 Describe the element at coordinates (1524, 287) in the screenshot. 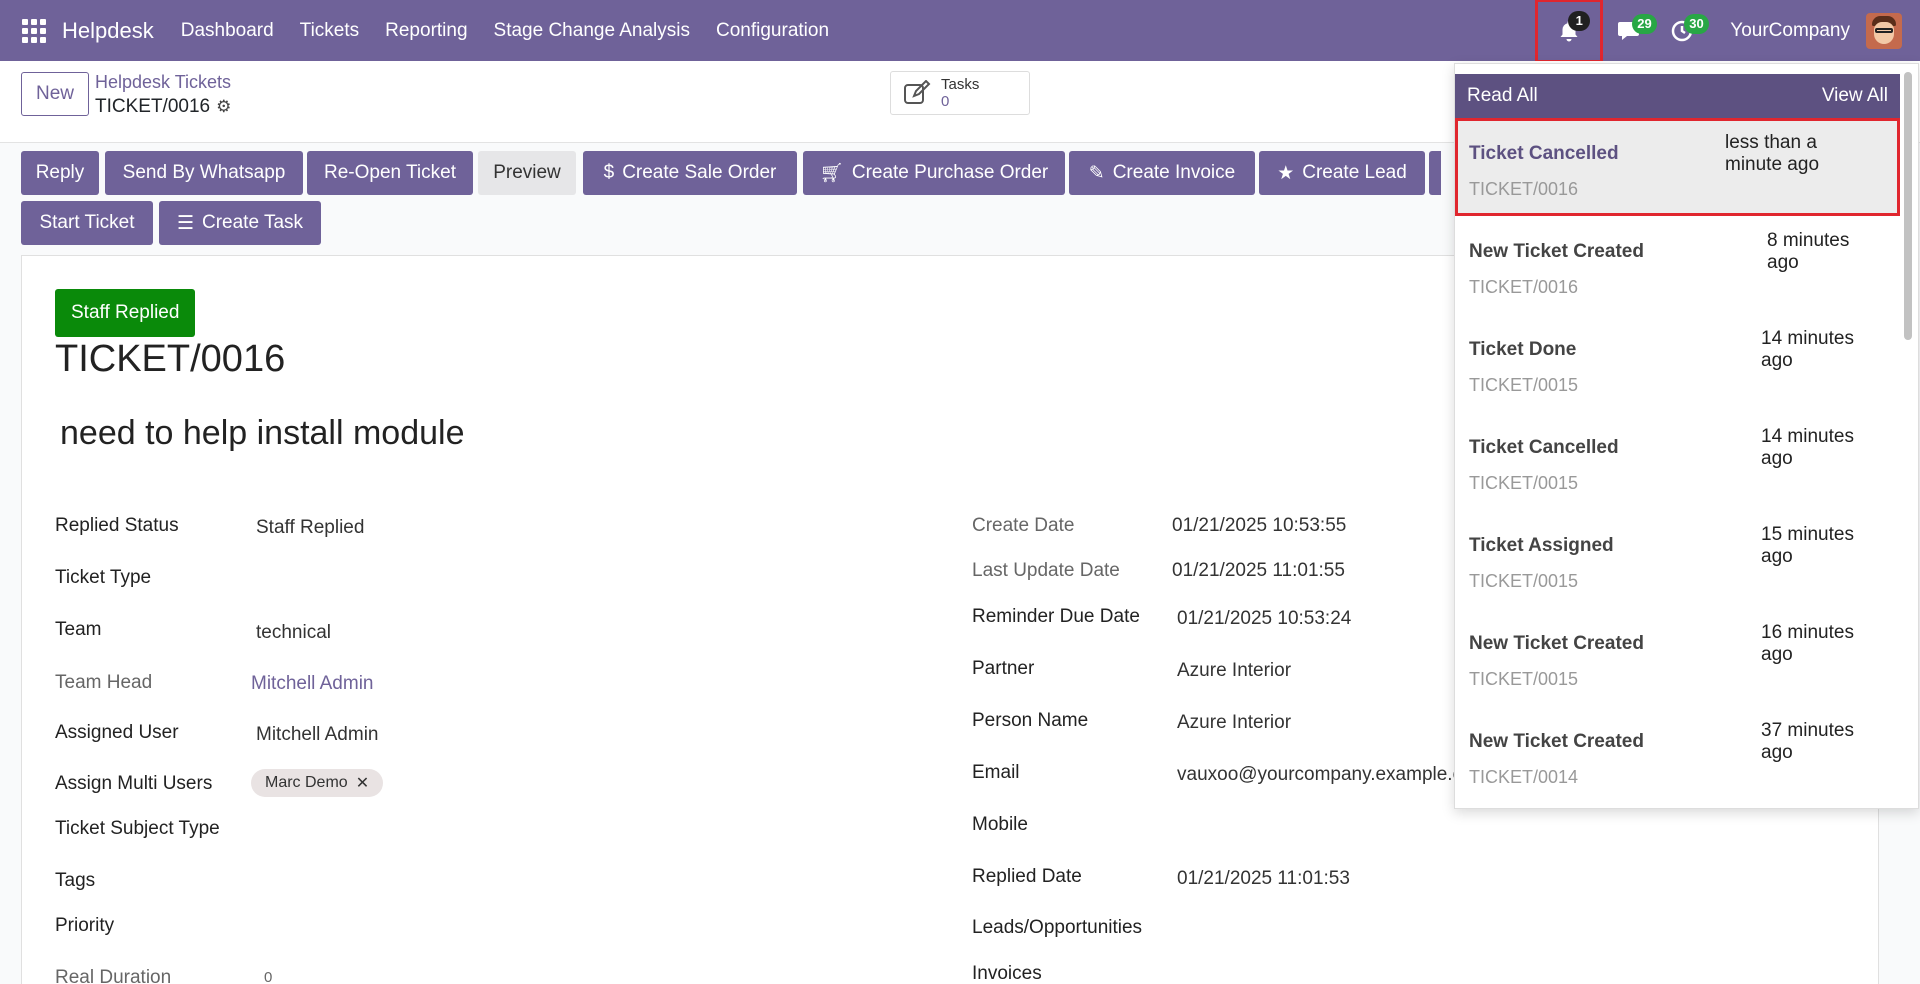

I see `notification-ticket: TICKET/0016` at that location.